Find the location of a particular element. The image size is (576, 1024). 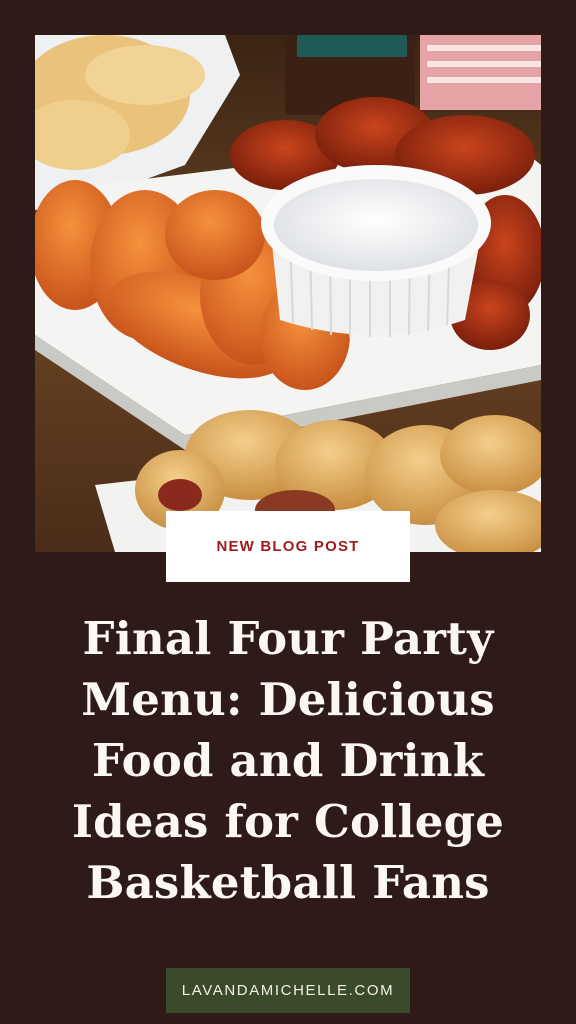

new-blog-post-badge: NEW BLOG POST is located at coordinates (288, 546).